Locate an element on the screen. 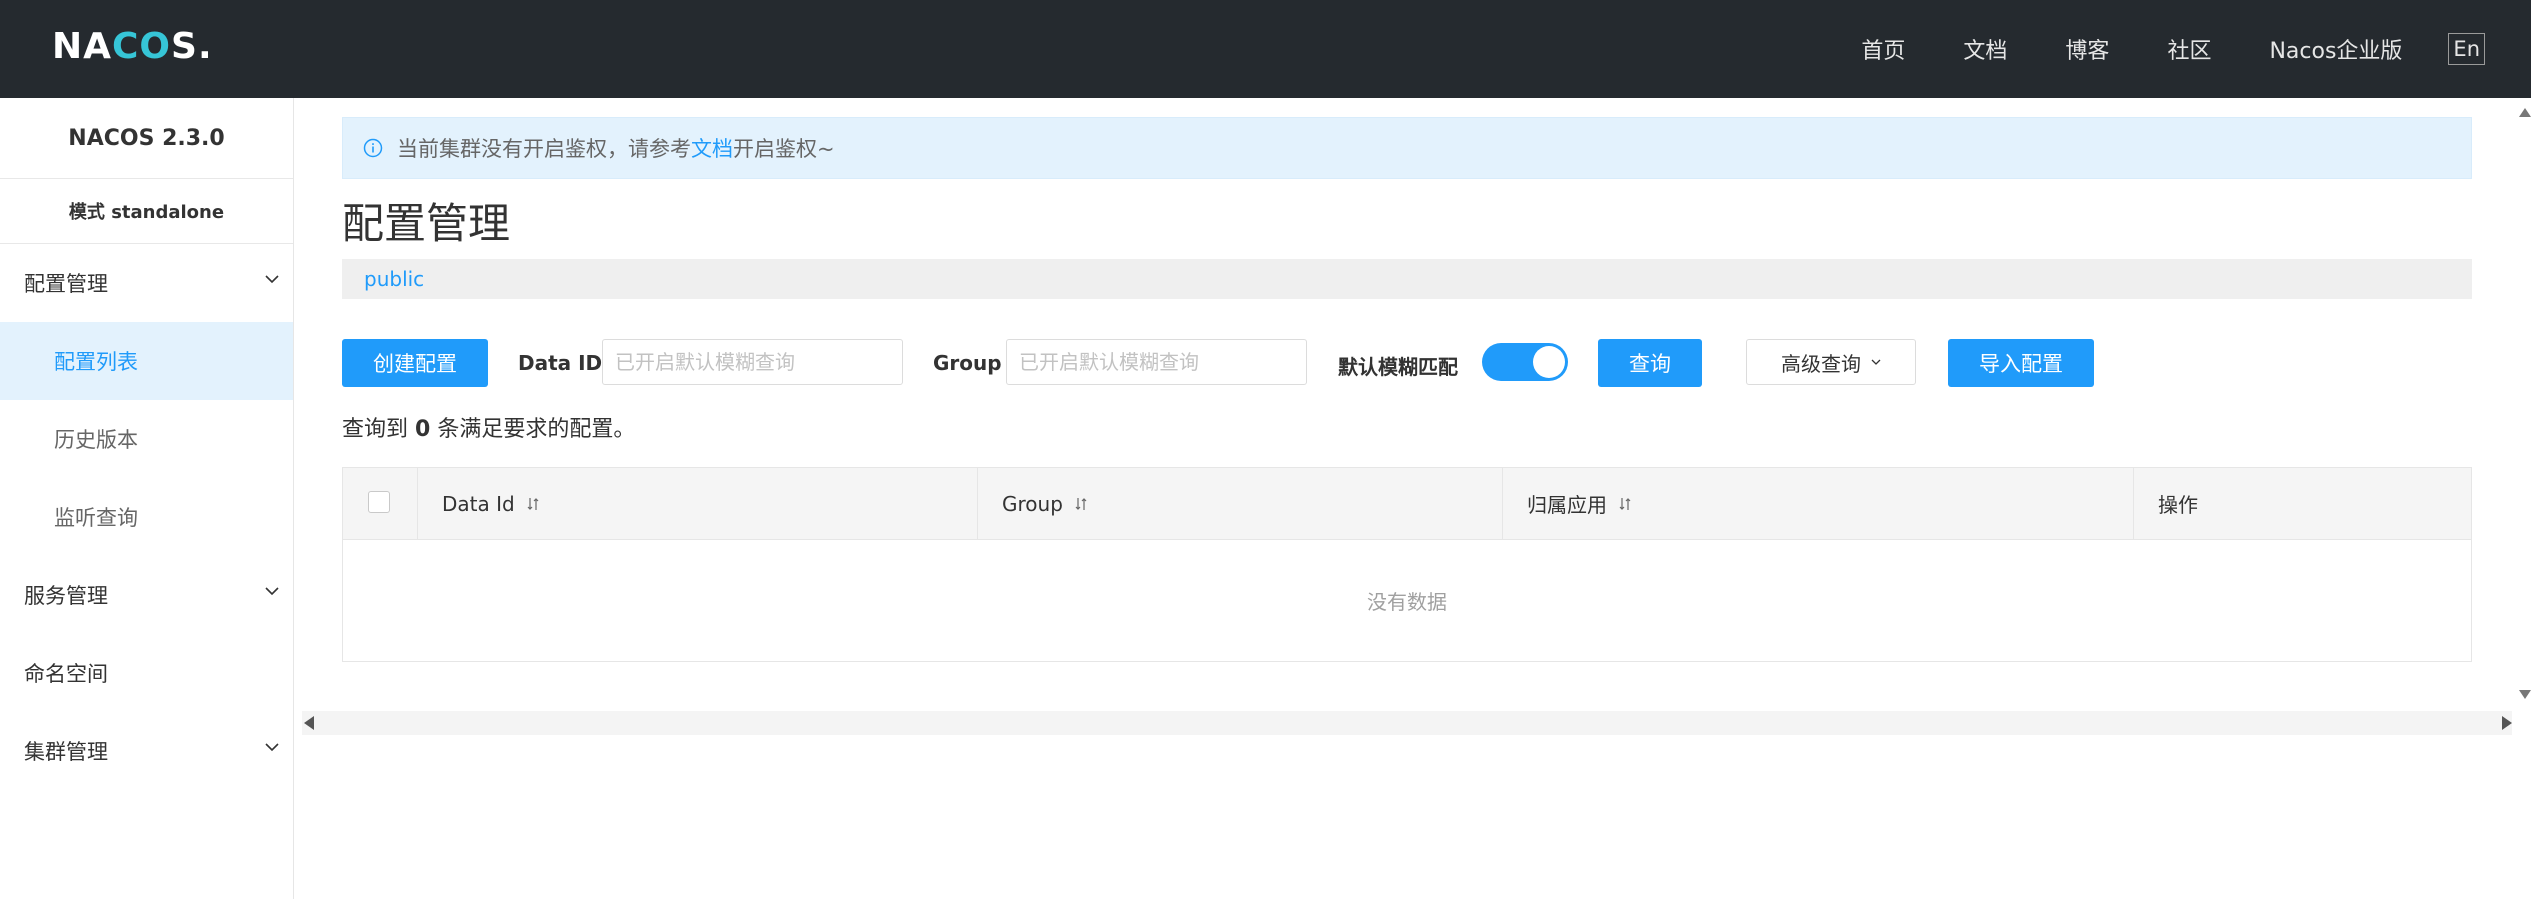  nav-blog: 博客 is located at coordinates (2087, 49).